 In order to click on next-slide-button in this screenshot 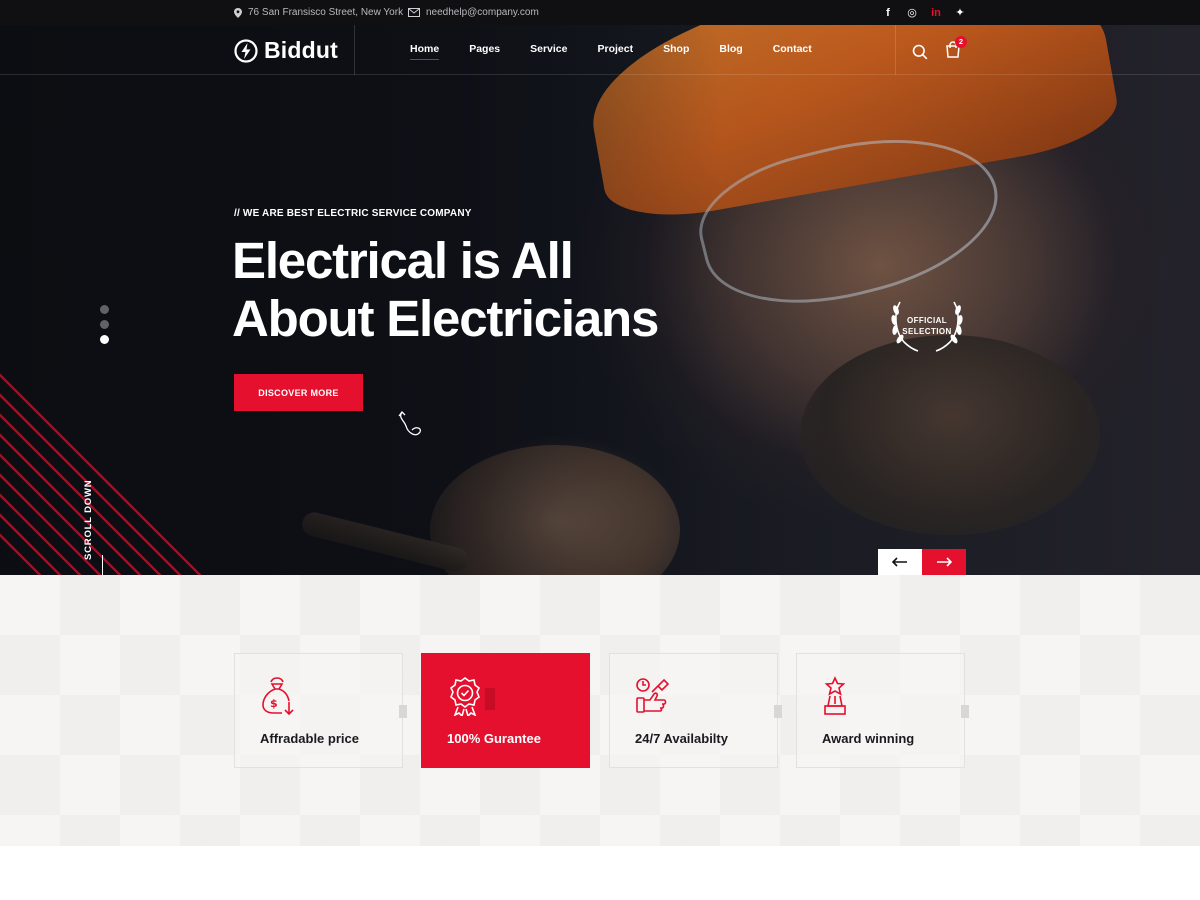, I will do `click(944, 562)`.